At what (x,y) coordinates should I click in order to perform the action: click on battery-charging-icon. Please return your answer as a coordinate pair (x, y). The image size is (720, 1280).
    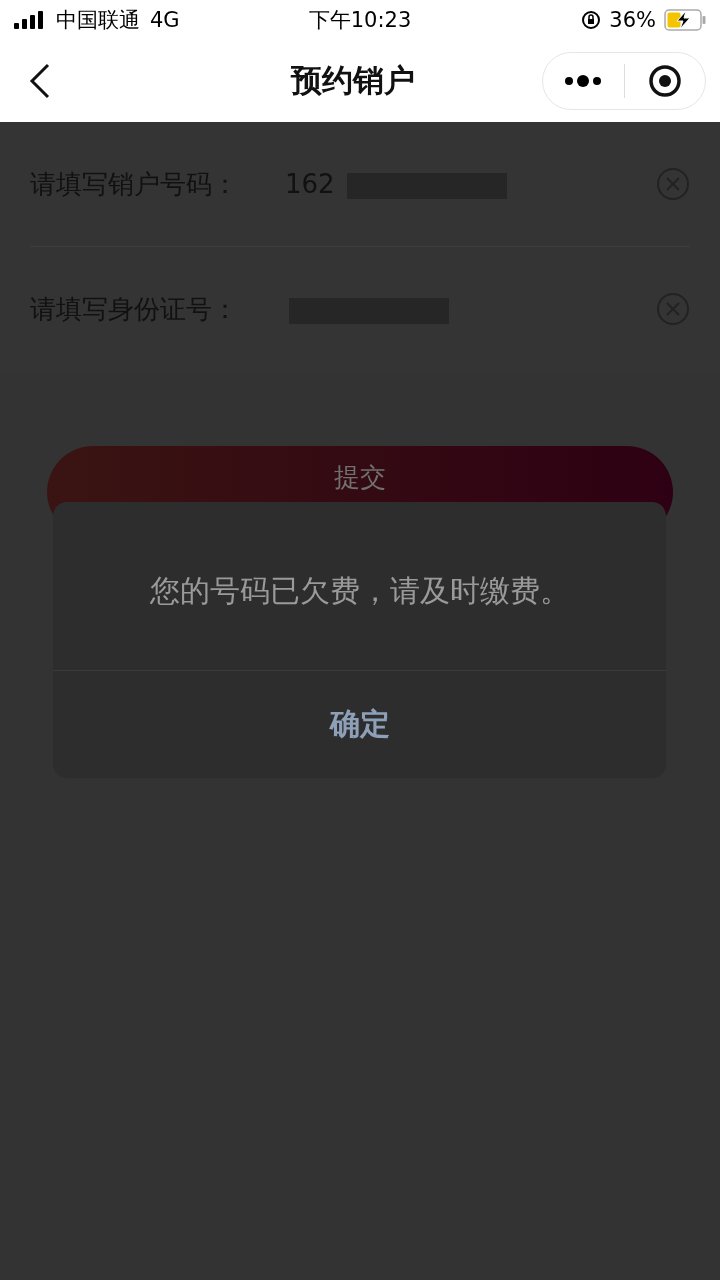
    Looking at the image, I should click on (685, 20).